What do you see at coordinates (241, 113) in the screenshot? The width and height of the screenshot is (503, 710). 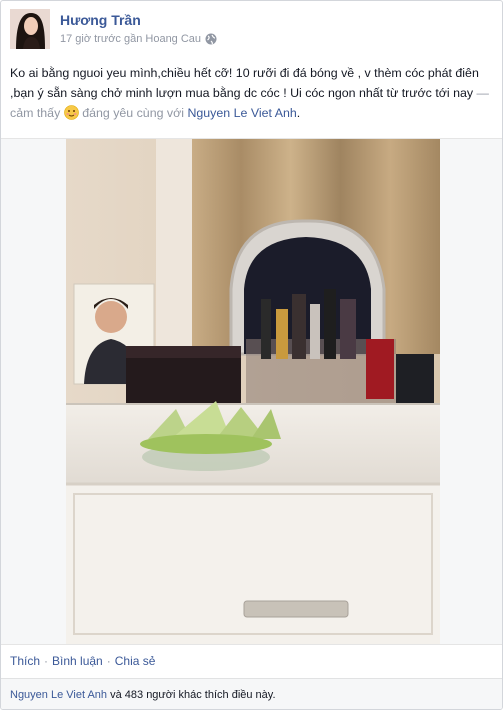 I see `tagged-friend-link: Nguyen Le Viet Anh` at bounding box center [241, 113].